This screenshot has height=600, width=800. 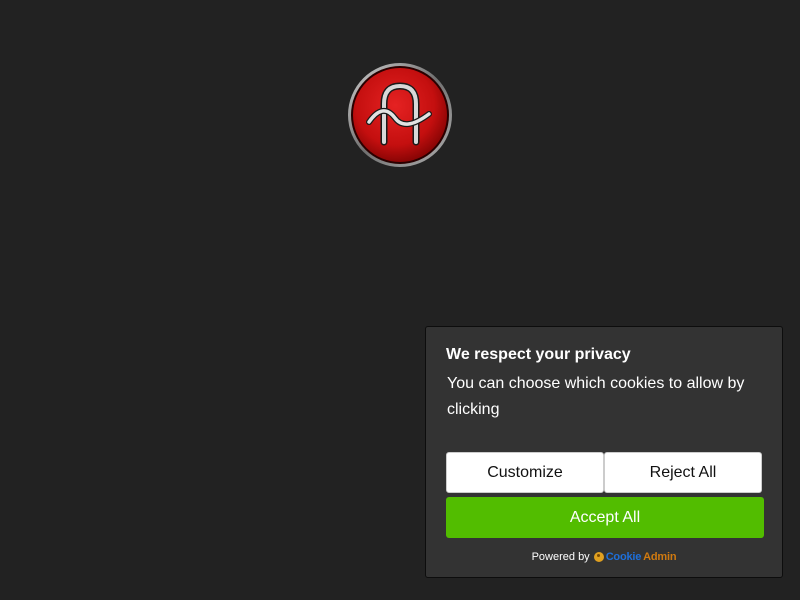 What do you see at coordinates (623, 557) in the screenshot?
I see `brand-cookie-text: Cookie` at bounding box center [623, 557].